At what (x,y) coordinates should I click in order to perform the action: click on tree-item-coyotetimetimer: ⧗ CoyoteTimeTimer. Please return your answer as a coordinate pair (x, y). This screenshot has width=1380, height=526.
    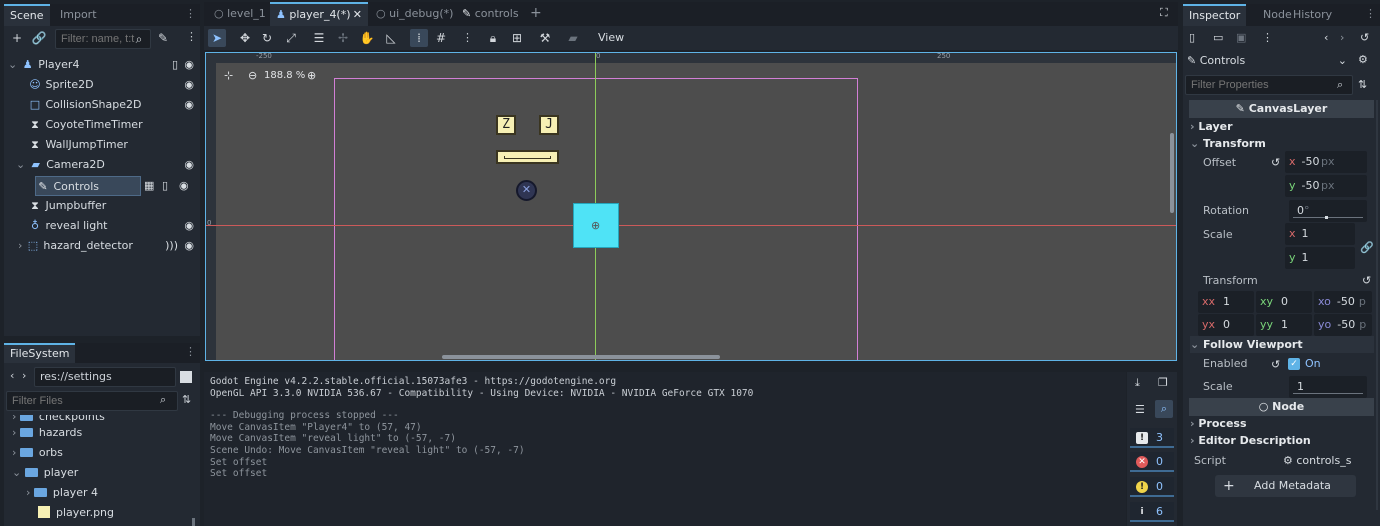
    Looking at the image, I should click on (115, 125).